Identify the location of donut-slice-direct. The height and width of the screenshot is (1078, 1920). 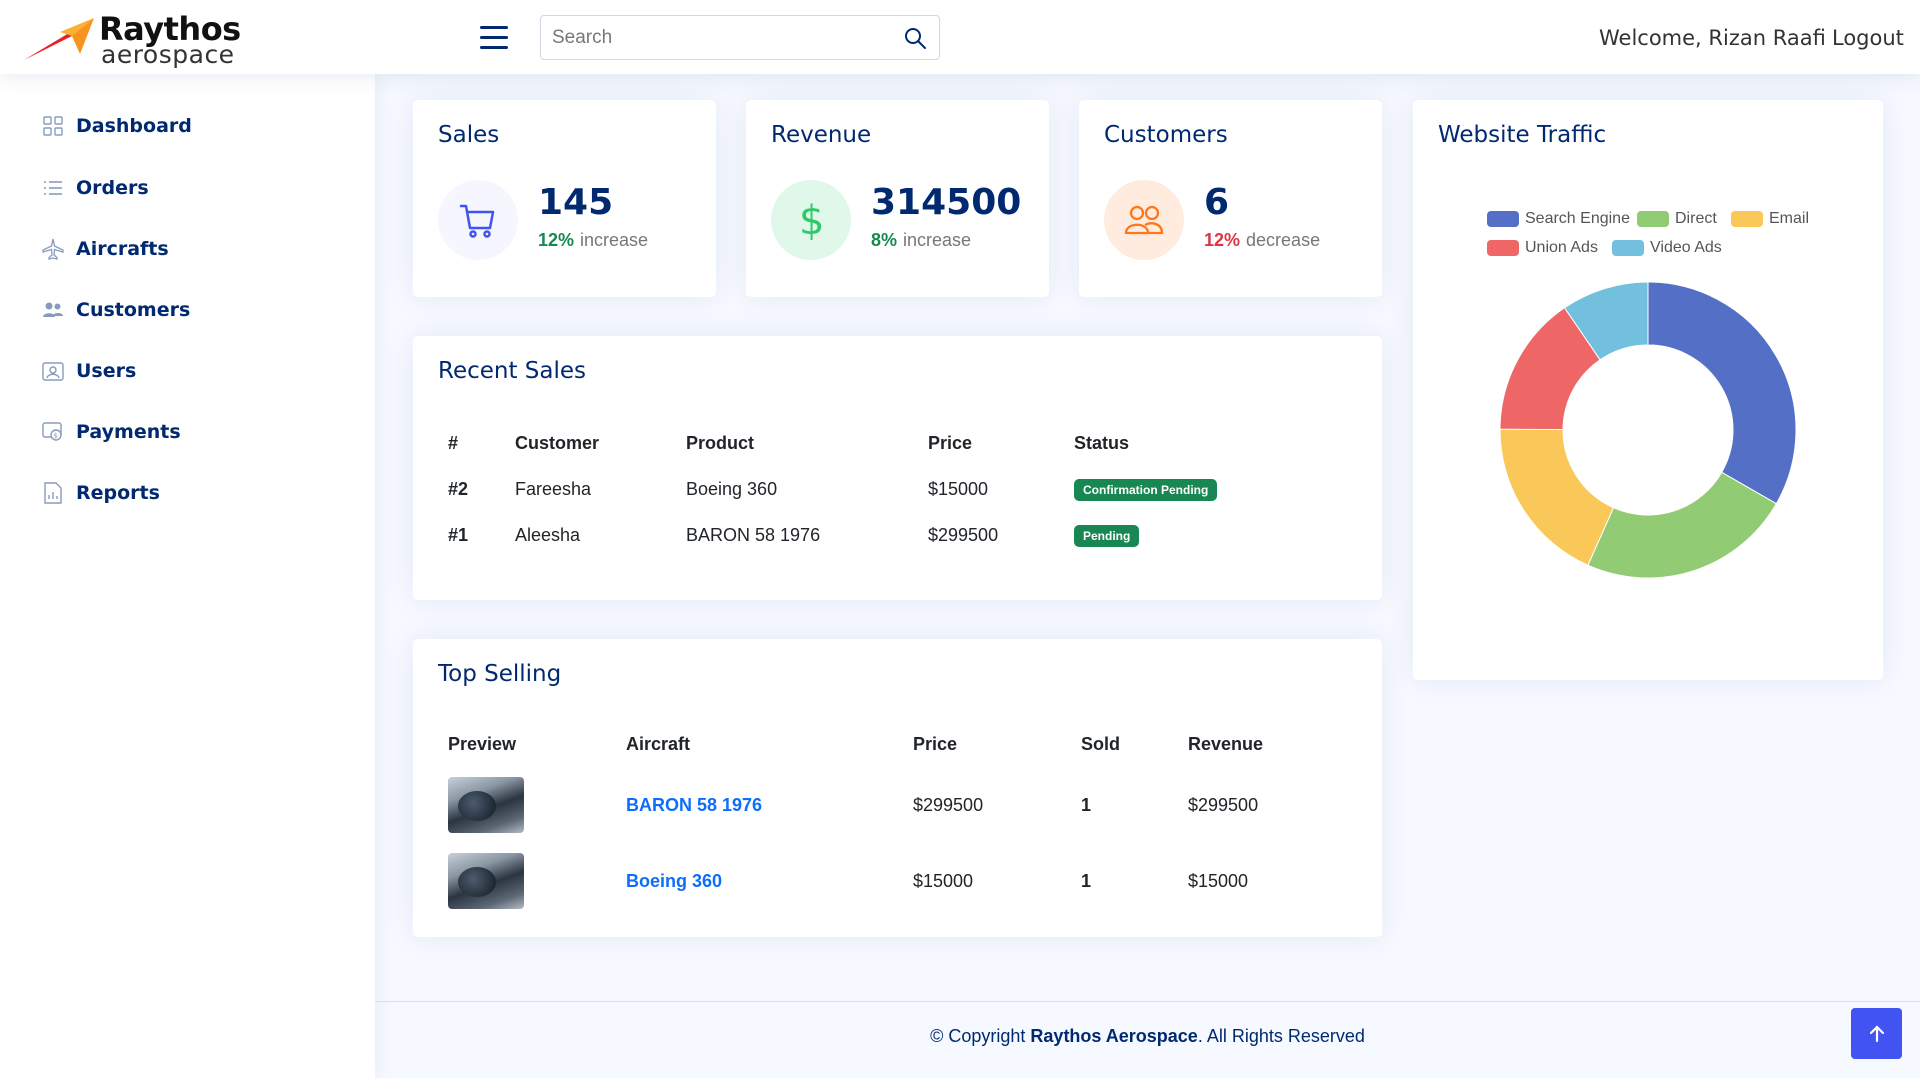
(1682, 525).